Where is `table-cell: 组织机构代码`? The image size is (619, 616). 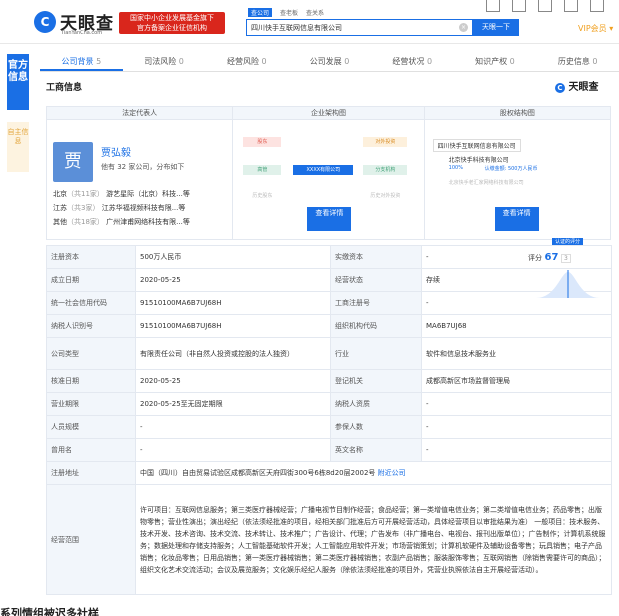 table-cell: 组织机构代码 is located at coordinates (376, 326).